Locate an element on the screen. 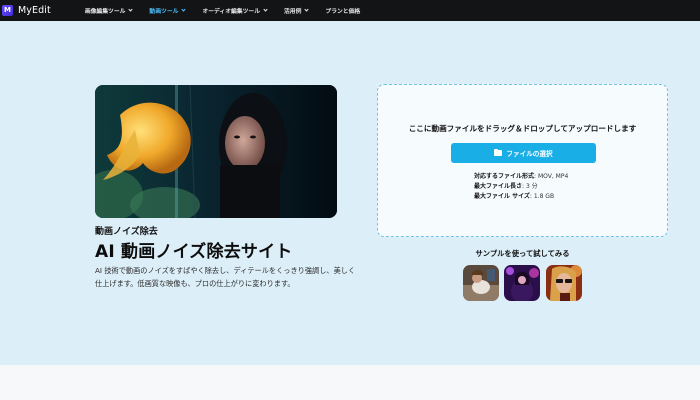 This screenshot has height=400, width=700. nav-item-image-tools: 画像編集ツール is located at coordinates (109, 10).